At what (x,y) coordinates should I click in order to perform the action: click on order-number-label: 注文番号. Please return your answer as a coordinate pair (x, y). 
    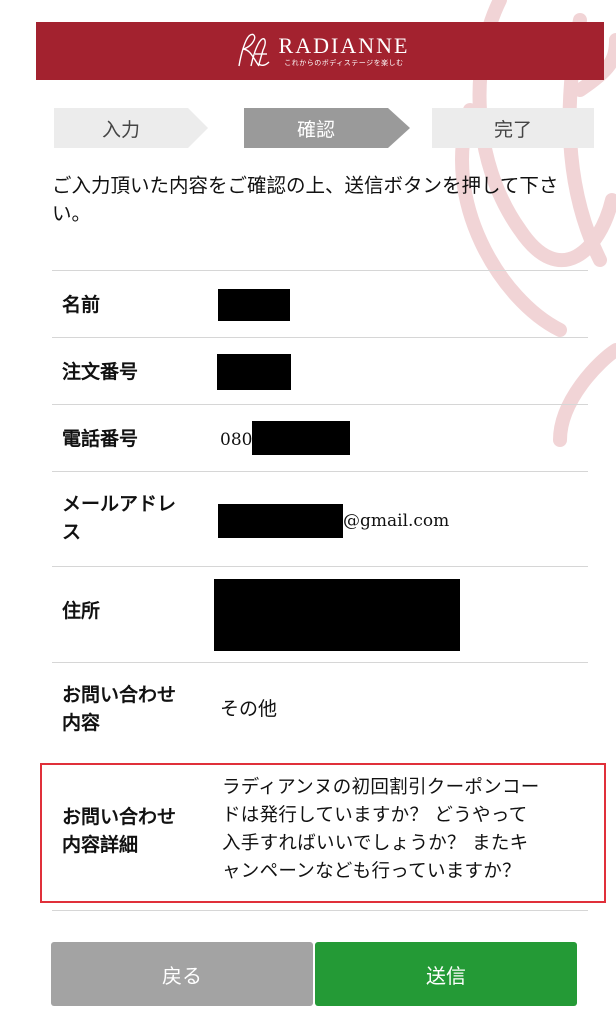
    Looking at the image, I should click on (100, 372).